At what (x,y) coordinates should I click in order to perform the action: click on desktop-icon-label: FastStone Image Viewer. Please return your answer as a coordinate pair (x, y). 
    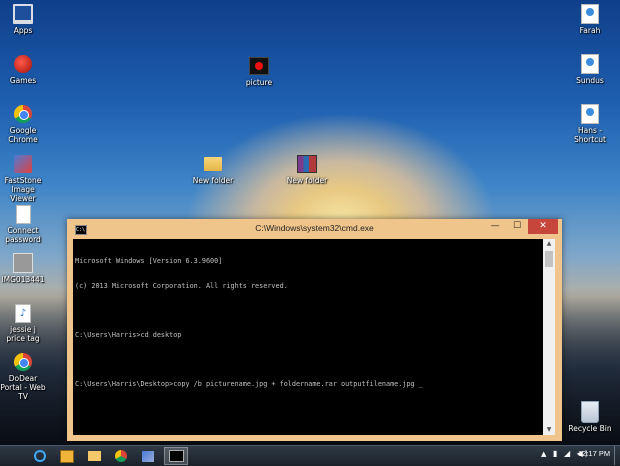
    Looking at the image, I should click on (23, 189).